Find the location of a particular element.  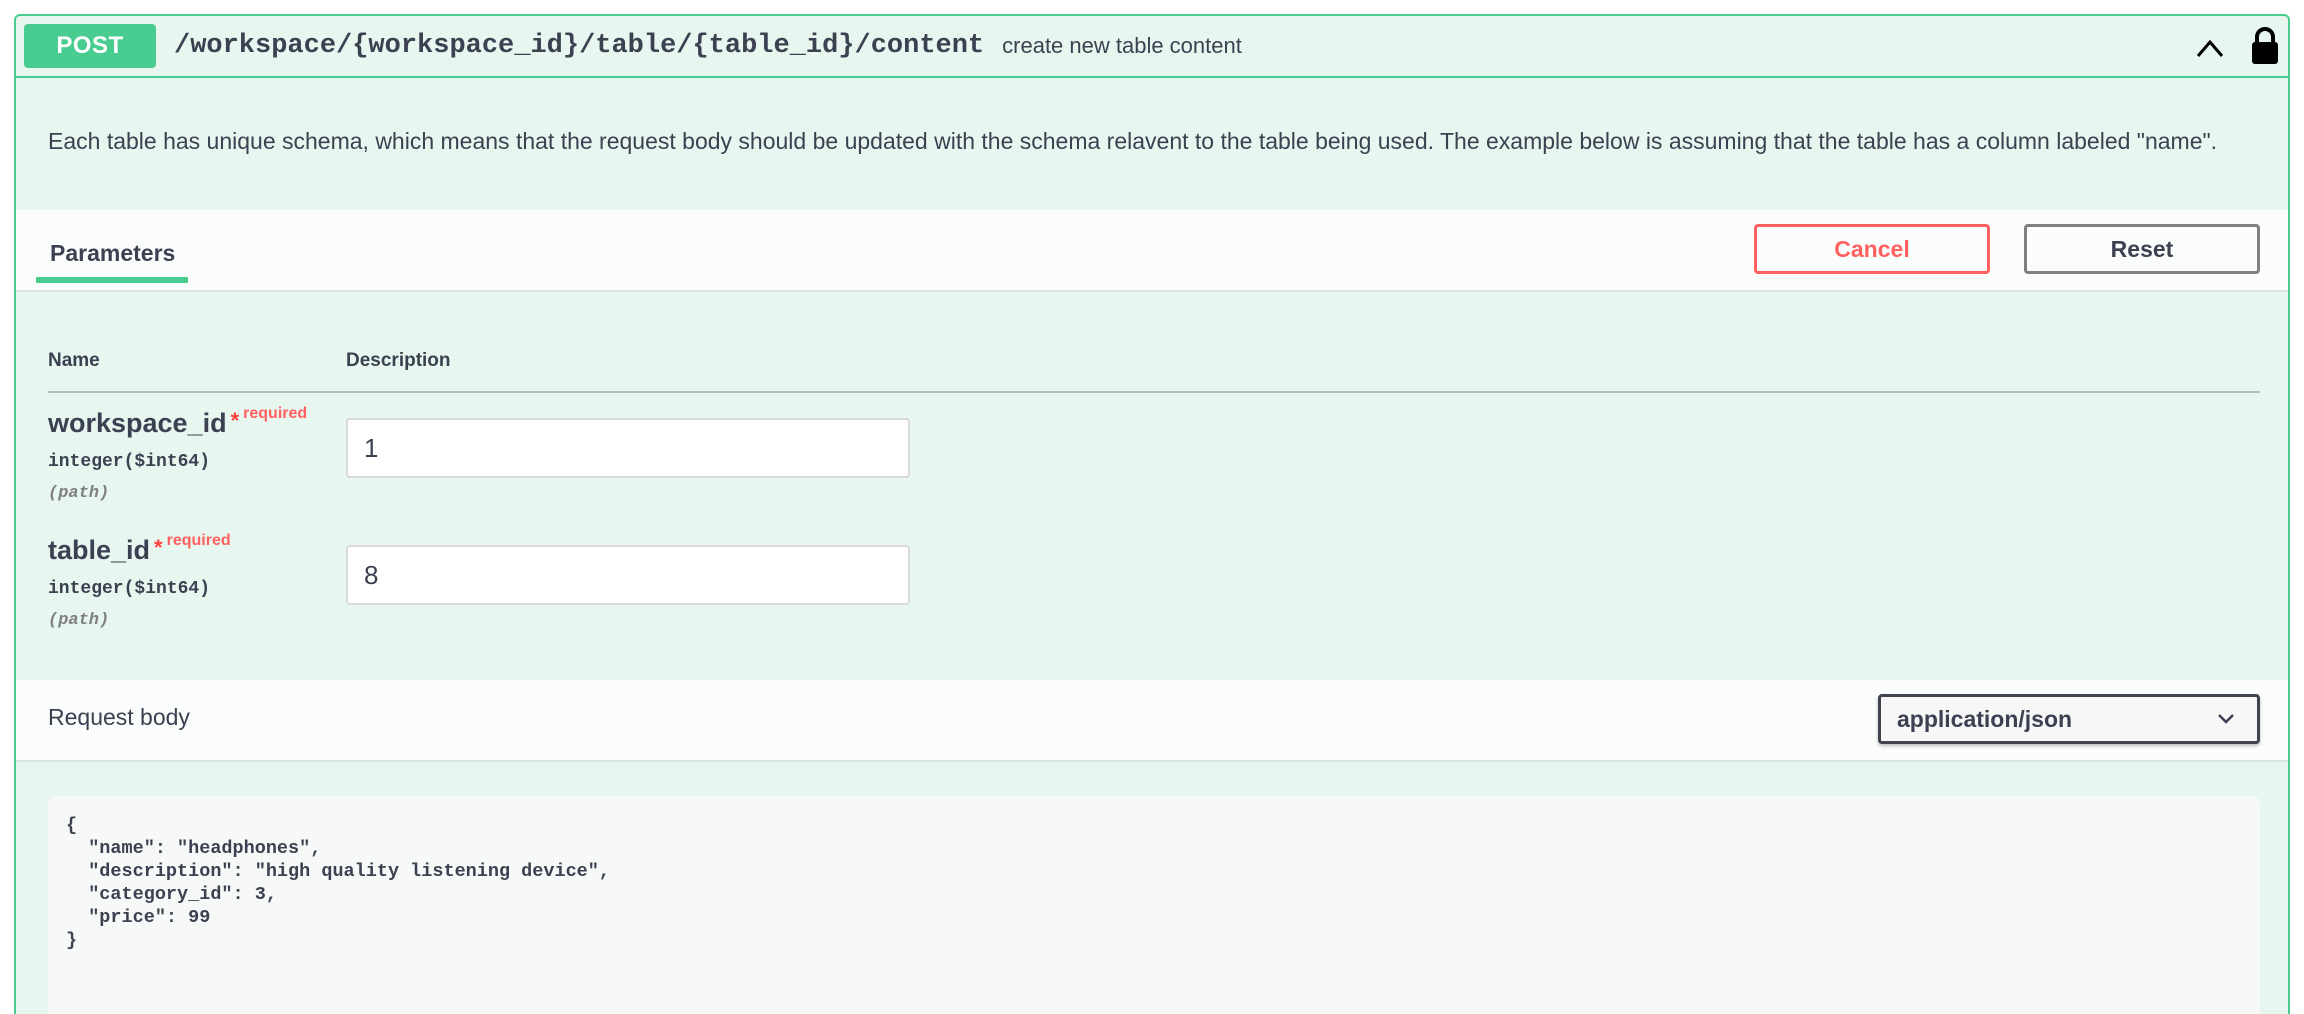

column-header-name: Name is located at coordinates (74, 360).